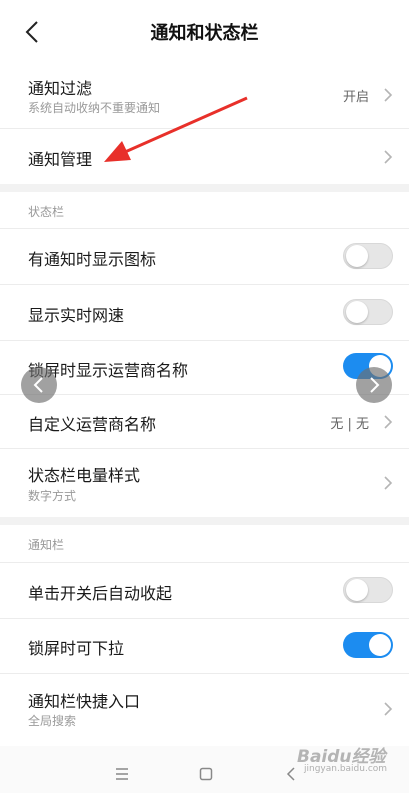  What do you see at coordinates (204, 710) in the screenshot?
I see `quick-entry-row: 通知栏快捷入口 全局搜索` at bounding box center [204, 710].